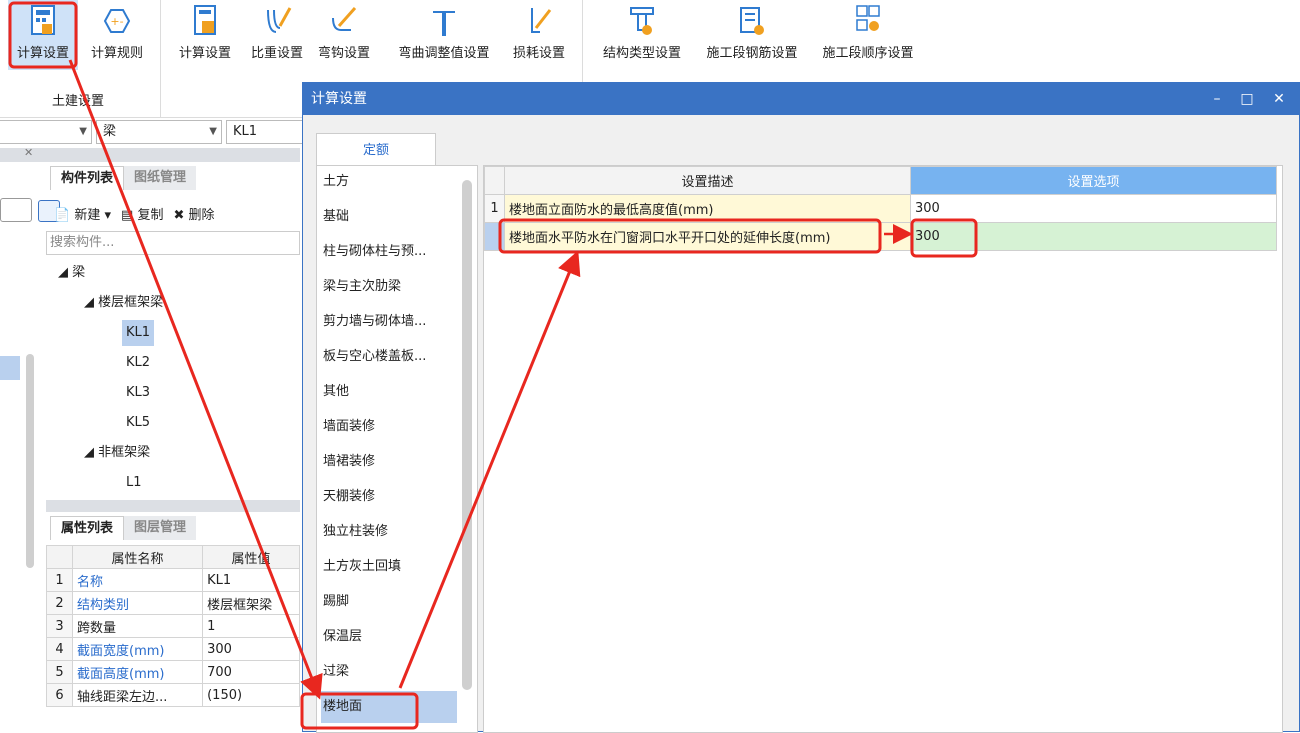 This screenshot has height=733, width=1300. Describe the element at coordinates (389, 602) in the screenshot. I see `category-item: 踢脚` at that location.